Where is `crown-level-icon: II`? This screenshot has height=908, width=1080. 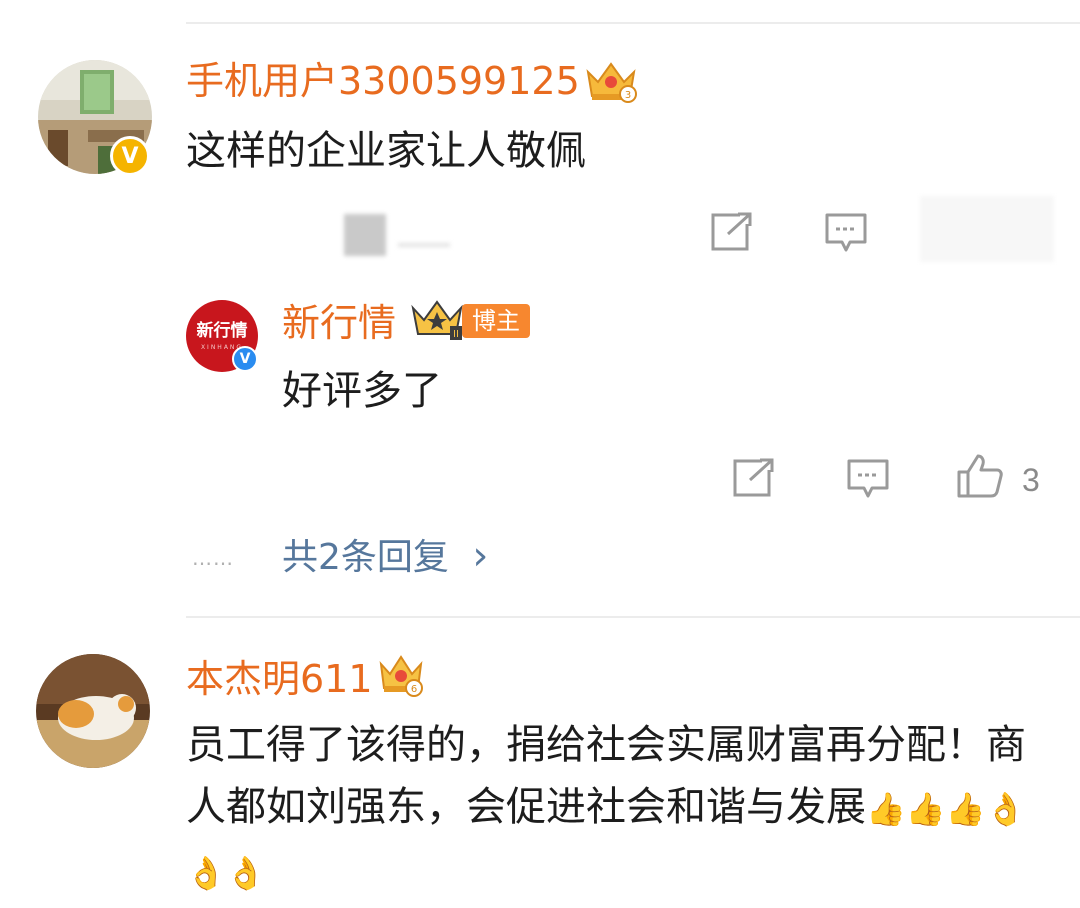
crown-level-icon: II is located at coordinates (437, 322).